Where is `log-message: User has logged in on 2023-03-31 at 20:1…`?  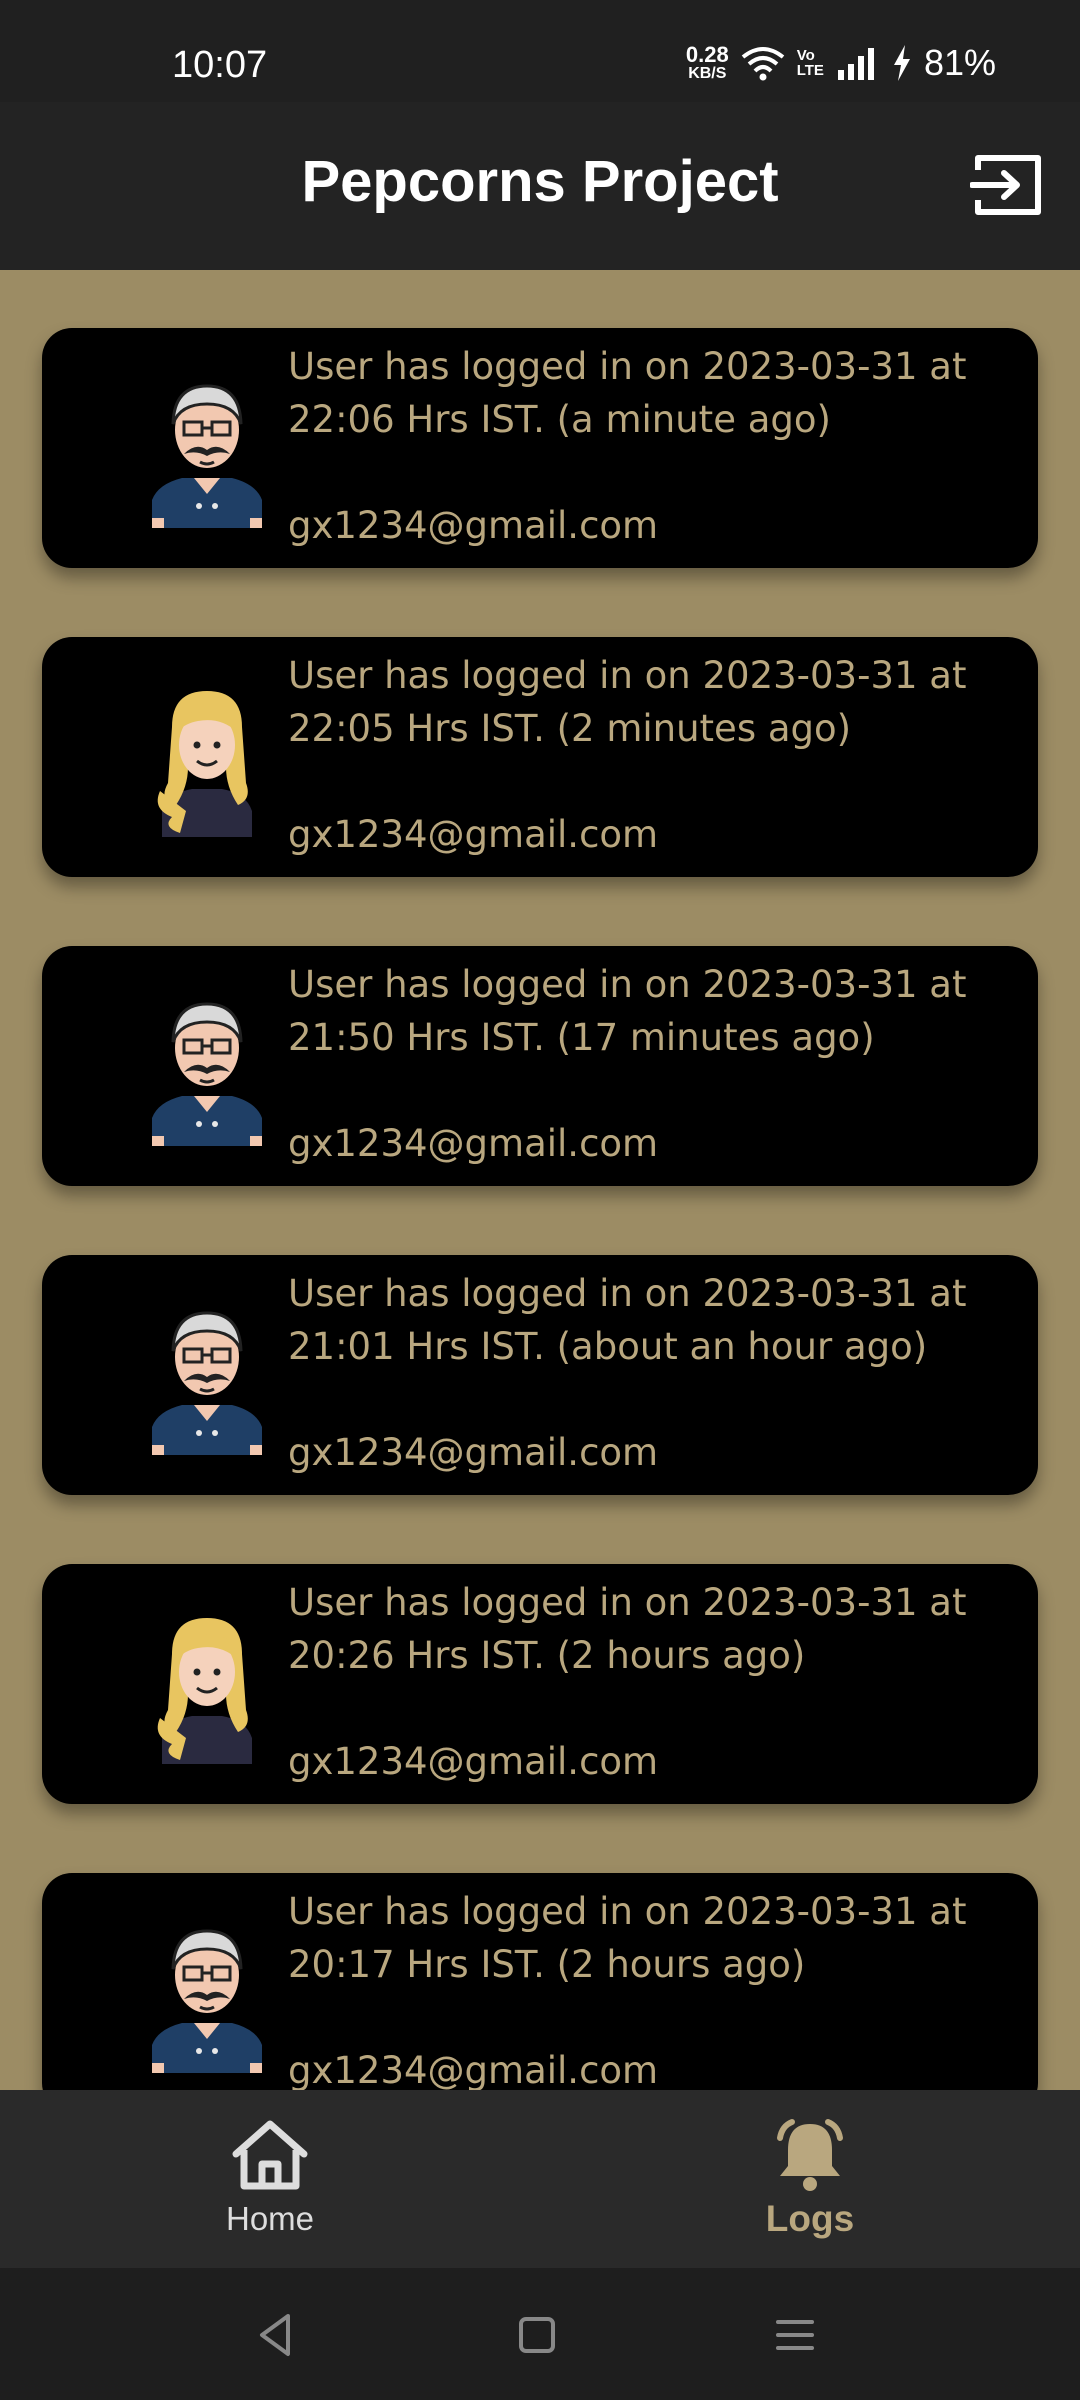 log-message: User has logged in on 2023-03-31 at 20:1… is located at coordinates (627, 1938).